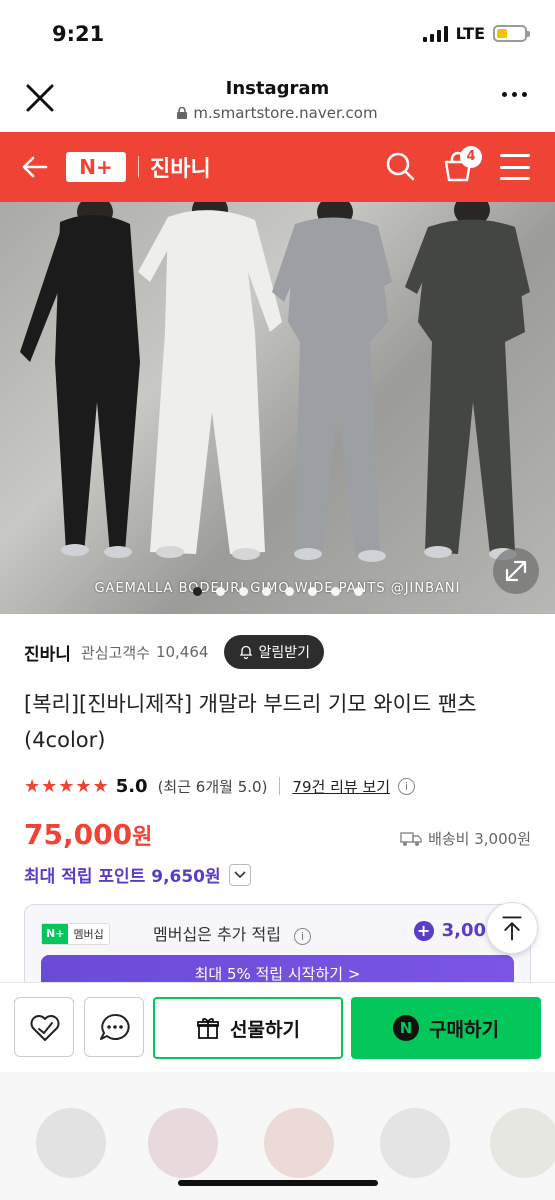  I want to click on heart-check-icon, so click(45, 1028).